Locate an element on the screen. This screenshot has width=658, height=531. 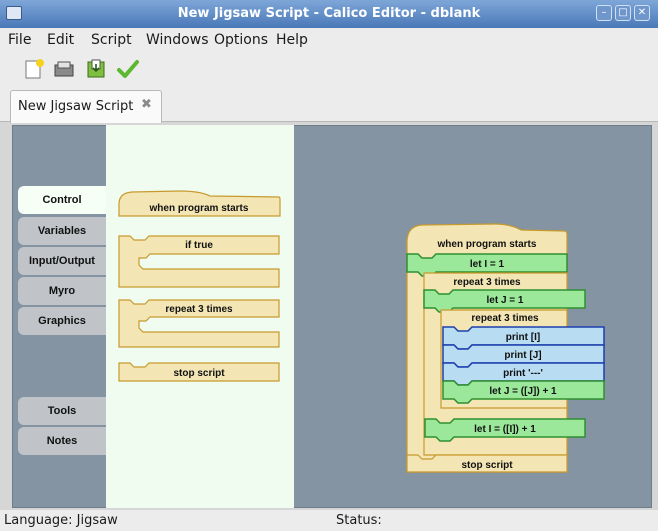
palette-when-start-label: when program starts is located at coordinates (199, 208).